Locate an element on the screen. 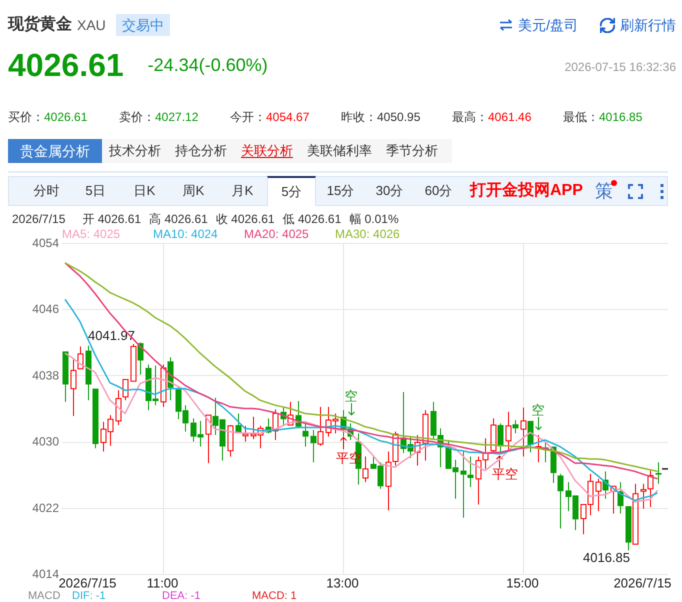 The image size is (682, 602). macd-legend-label: MACD: 1 is located at coordinates (274, 596).